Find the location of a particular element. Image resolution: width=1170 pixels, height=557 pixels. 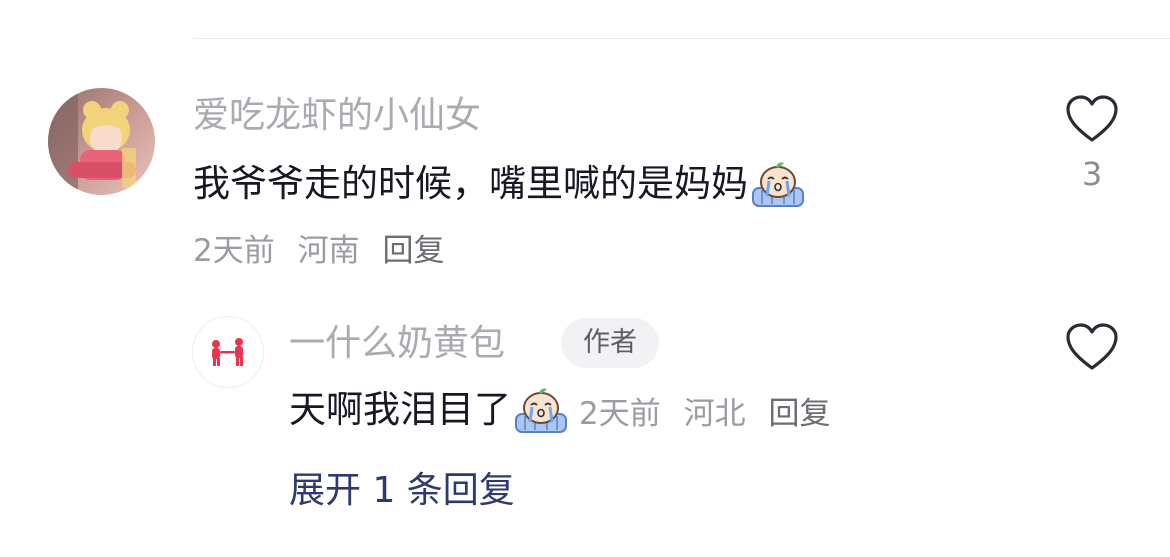

comment-meta: 2天前 河南 回复 is located at coordinates (325, 251).